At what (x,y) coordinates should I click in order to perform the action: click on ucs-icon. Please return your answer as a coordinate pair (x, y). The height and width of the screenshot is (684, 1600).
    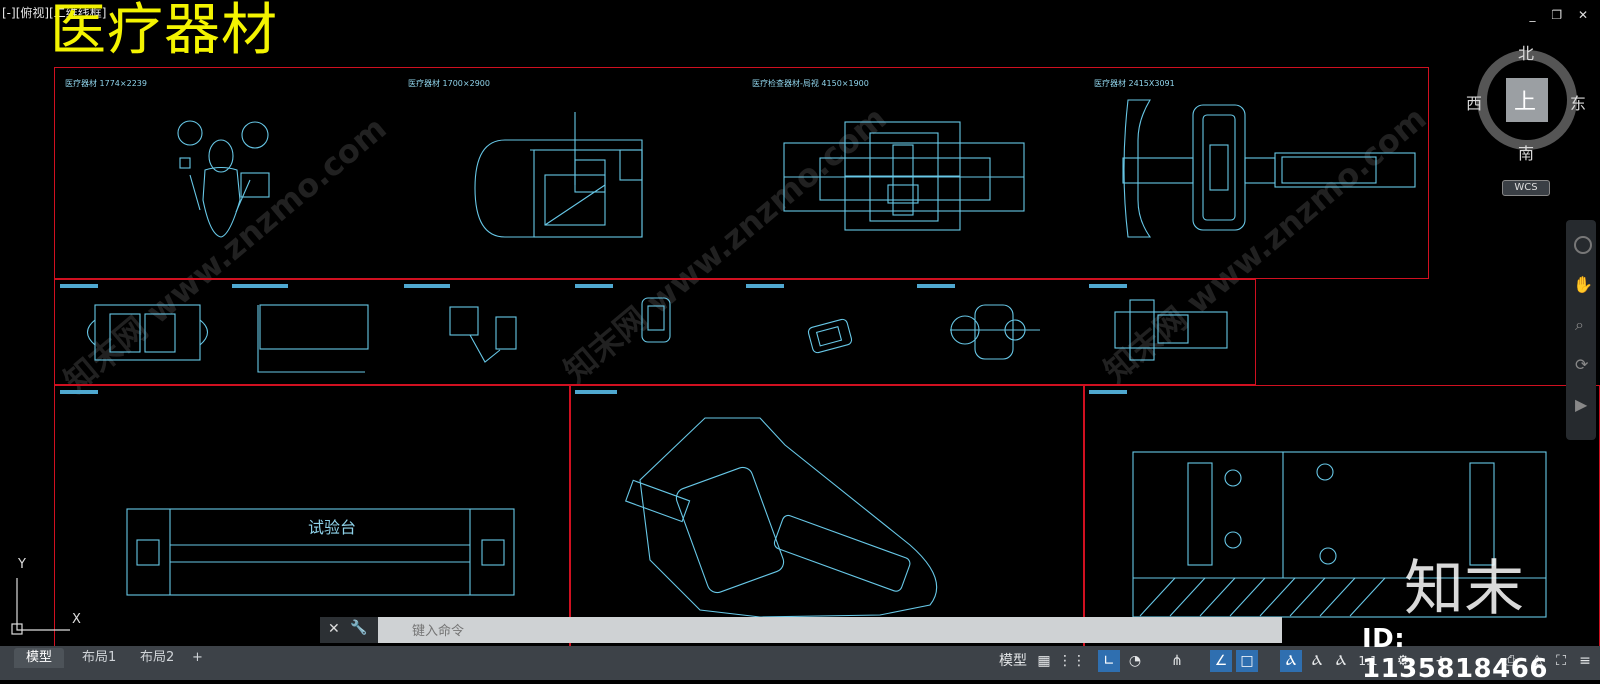
    Looking at the image, I should click on (40, 606).